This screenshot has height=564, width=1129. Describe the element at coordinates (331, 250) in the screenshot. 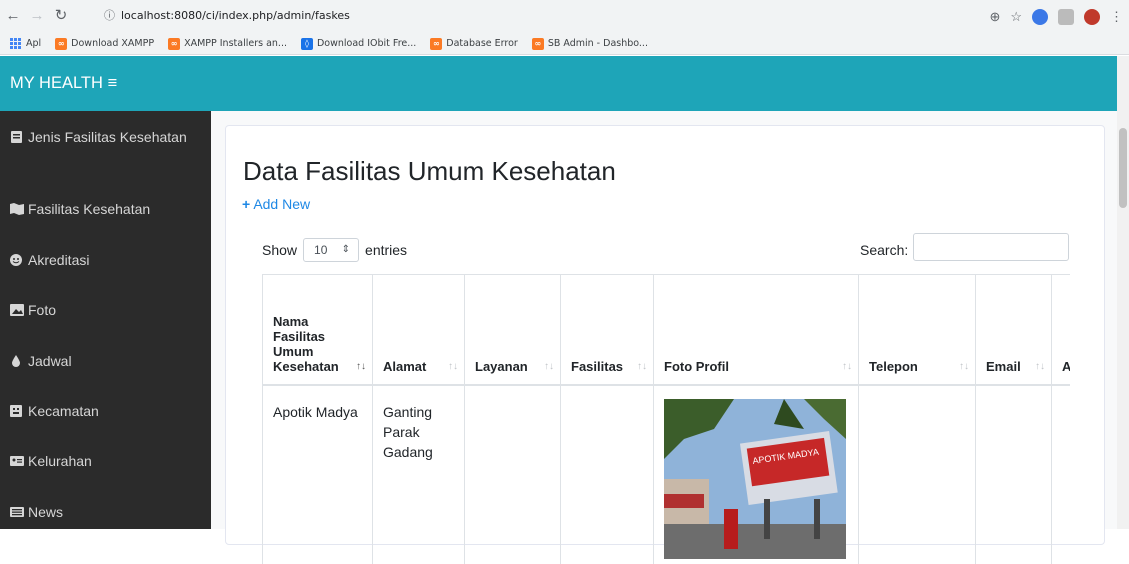

I see `entries-select: 10⇕` at that location.